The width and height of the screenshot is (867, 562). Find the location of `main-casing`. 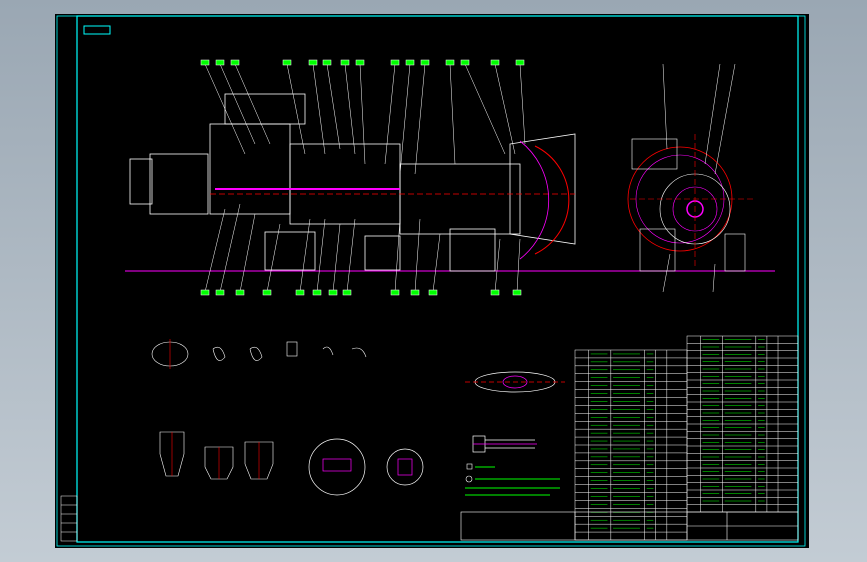

main-casing is located at coordinates (345, 184).